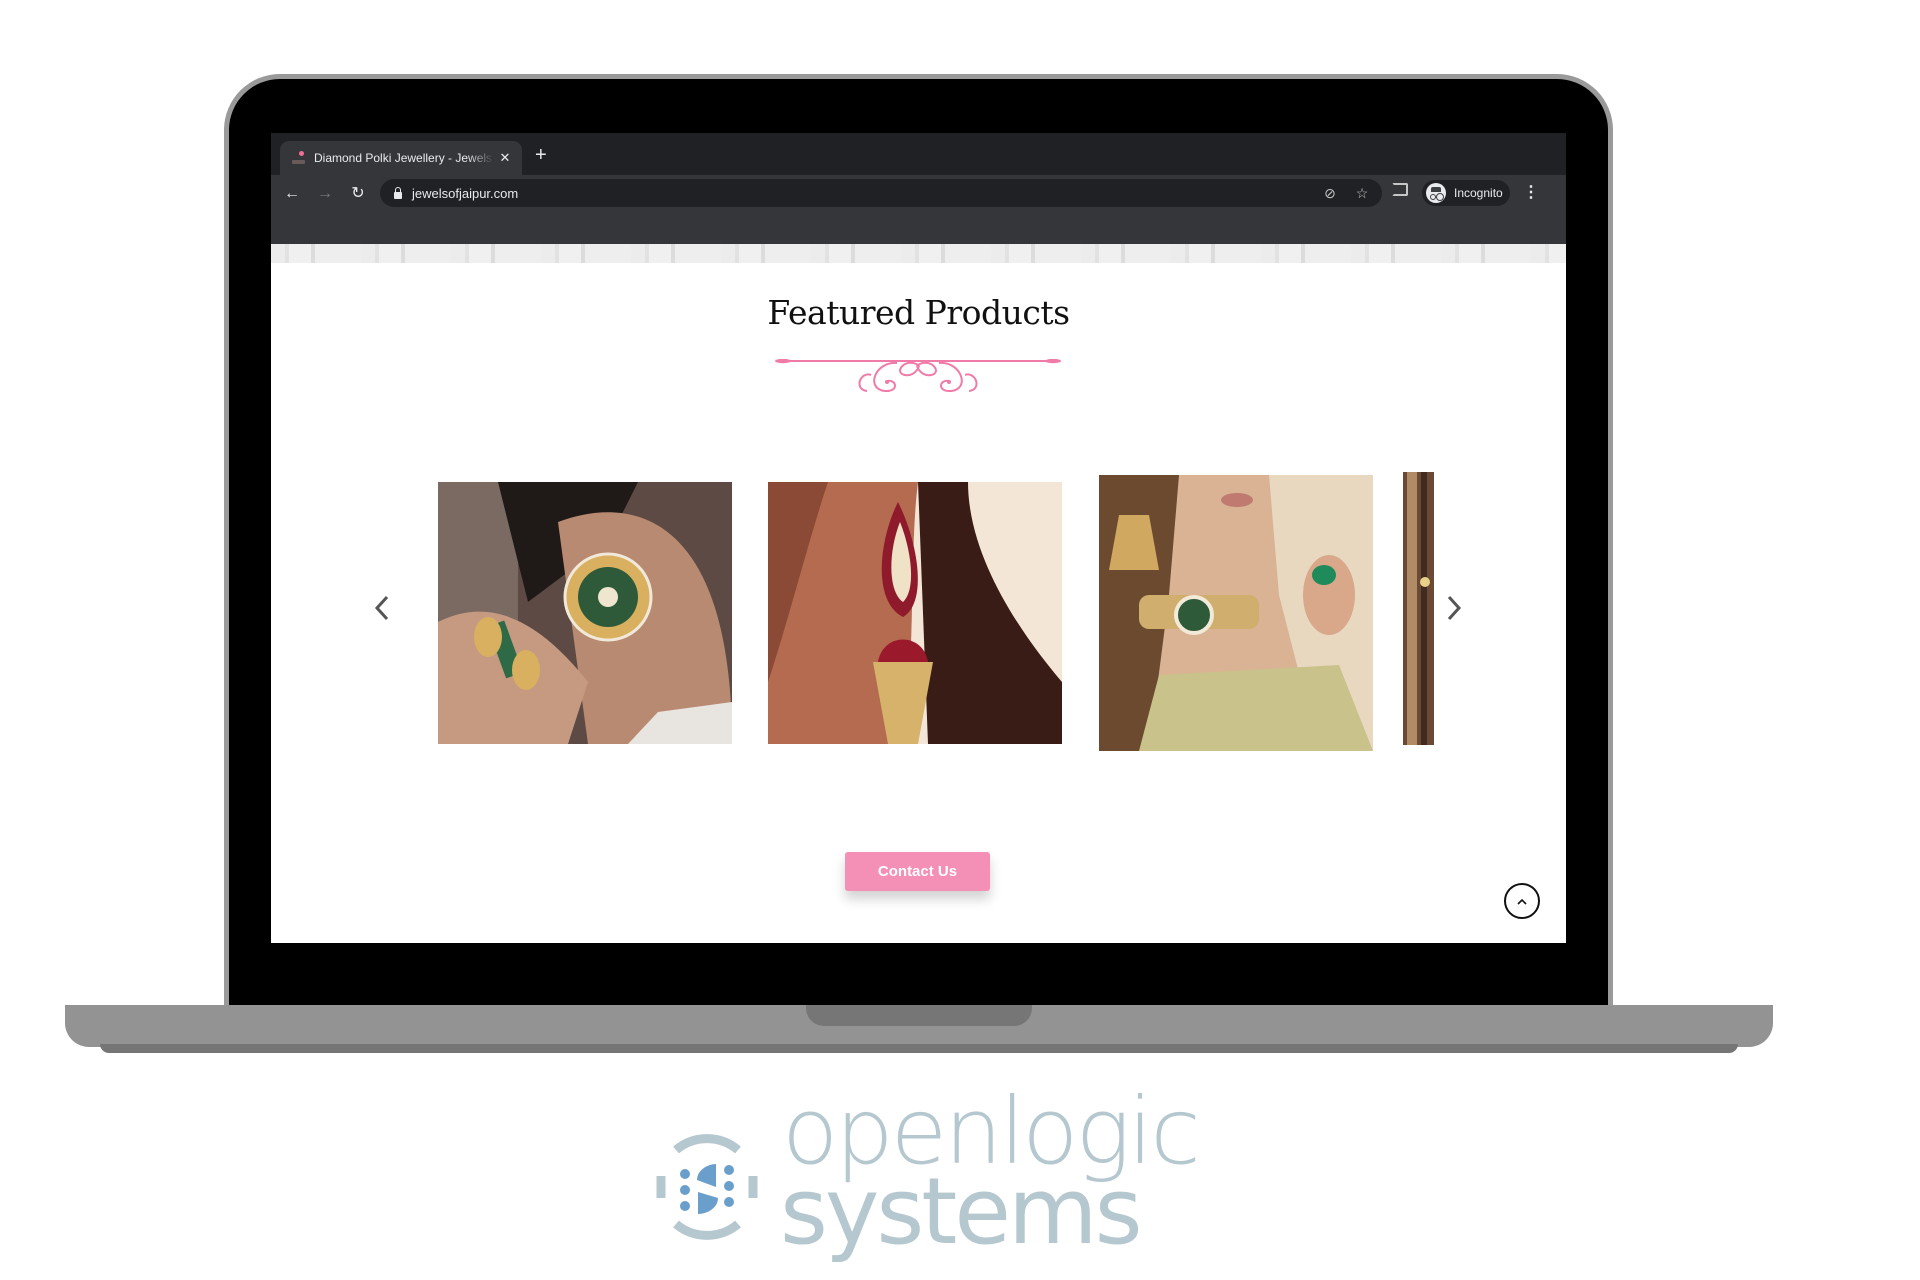 Image resolution: width=1920 pixels, height=1280 pixels. What do you see at coordinates (383, 608) in the screenshot?
I see `carousel-prev-button` at bounding box center [383, 608].